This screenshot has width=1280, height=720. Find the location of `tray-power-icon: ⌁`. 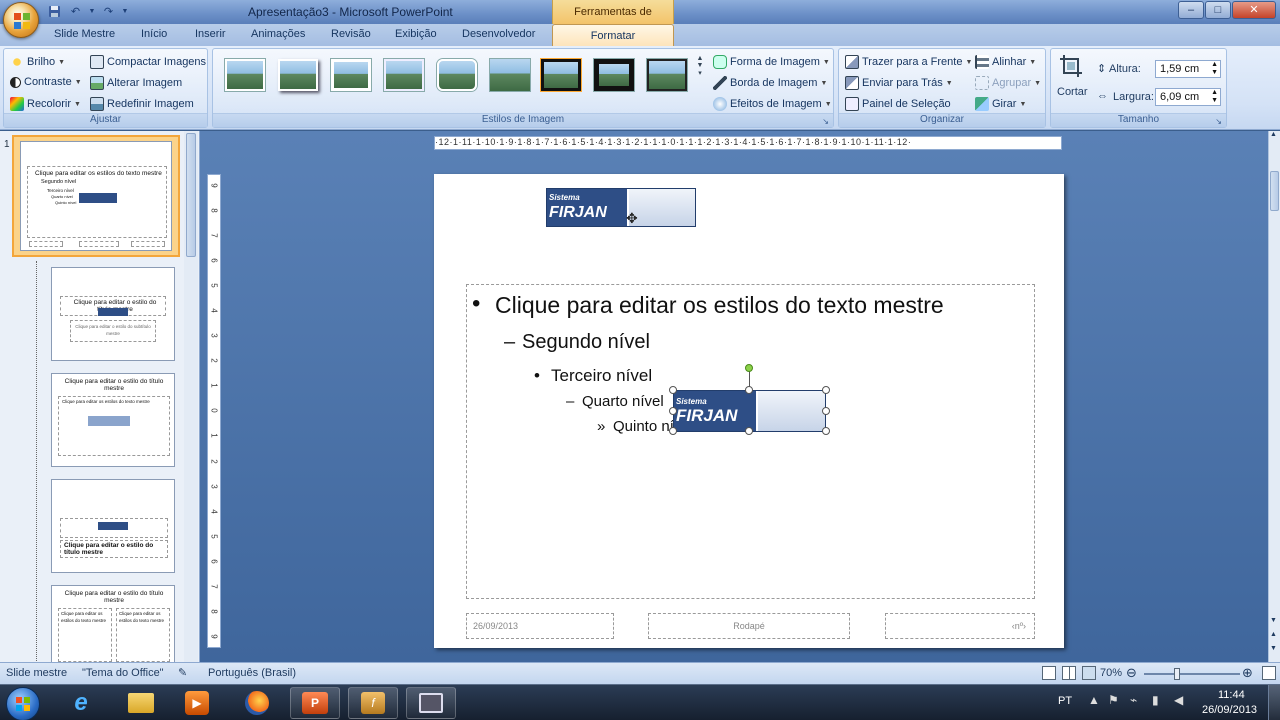

tray-power-icon: ⌁ is located at coordinates (1133, 700).